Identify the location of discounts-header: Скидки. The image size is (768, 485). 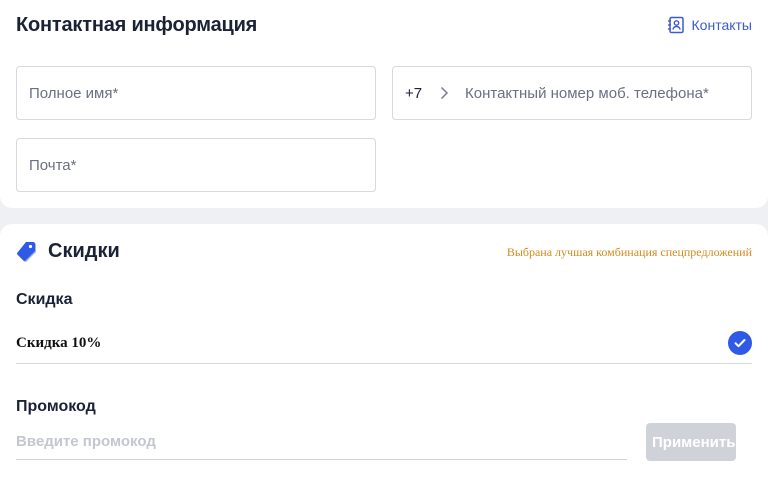
(68, 251).